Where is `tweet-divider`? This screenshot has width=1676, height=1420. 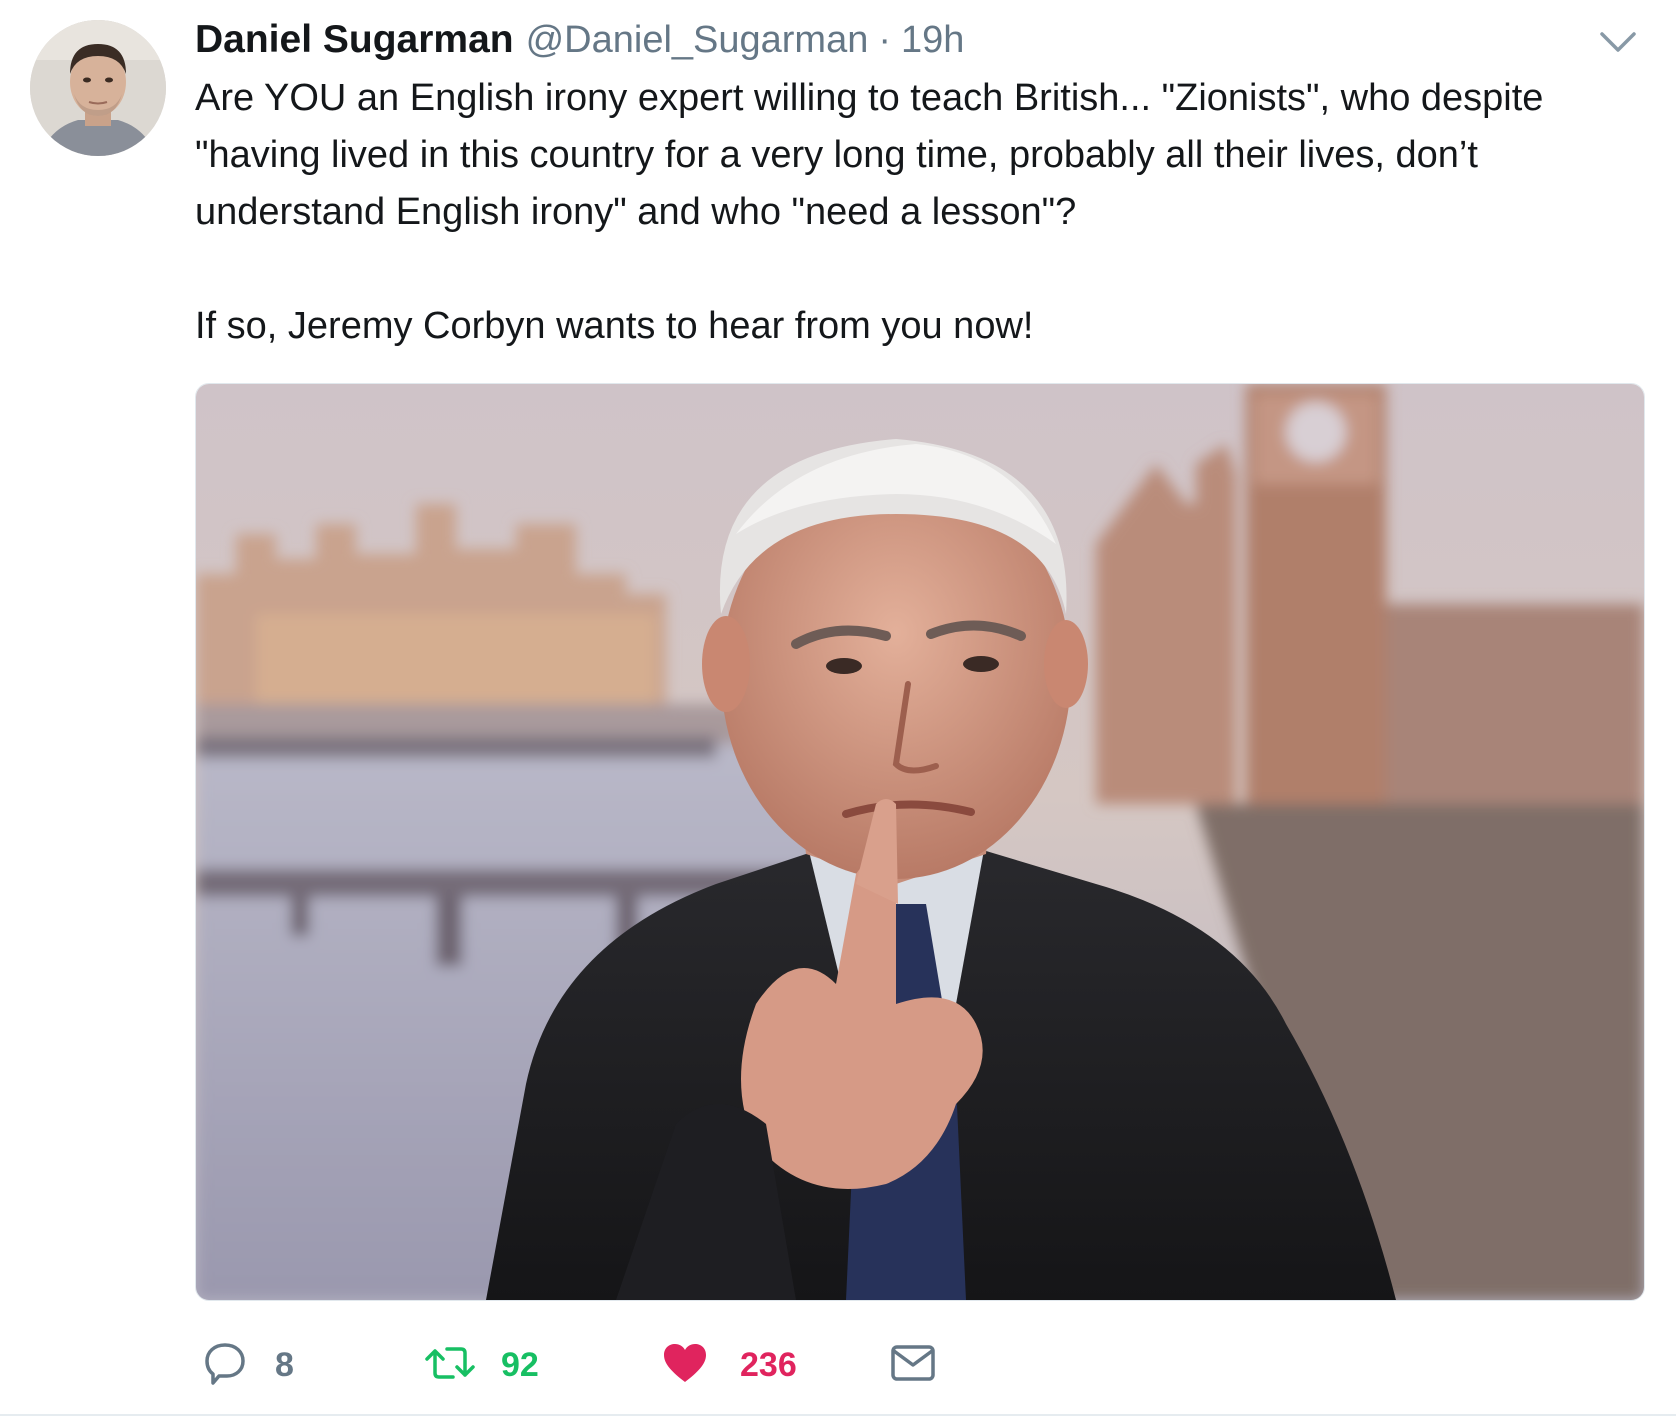 tweet-divider is located at coordinates (838, 1415).